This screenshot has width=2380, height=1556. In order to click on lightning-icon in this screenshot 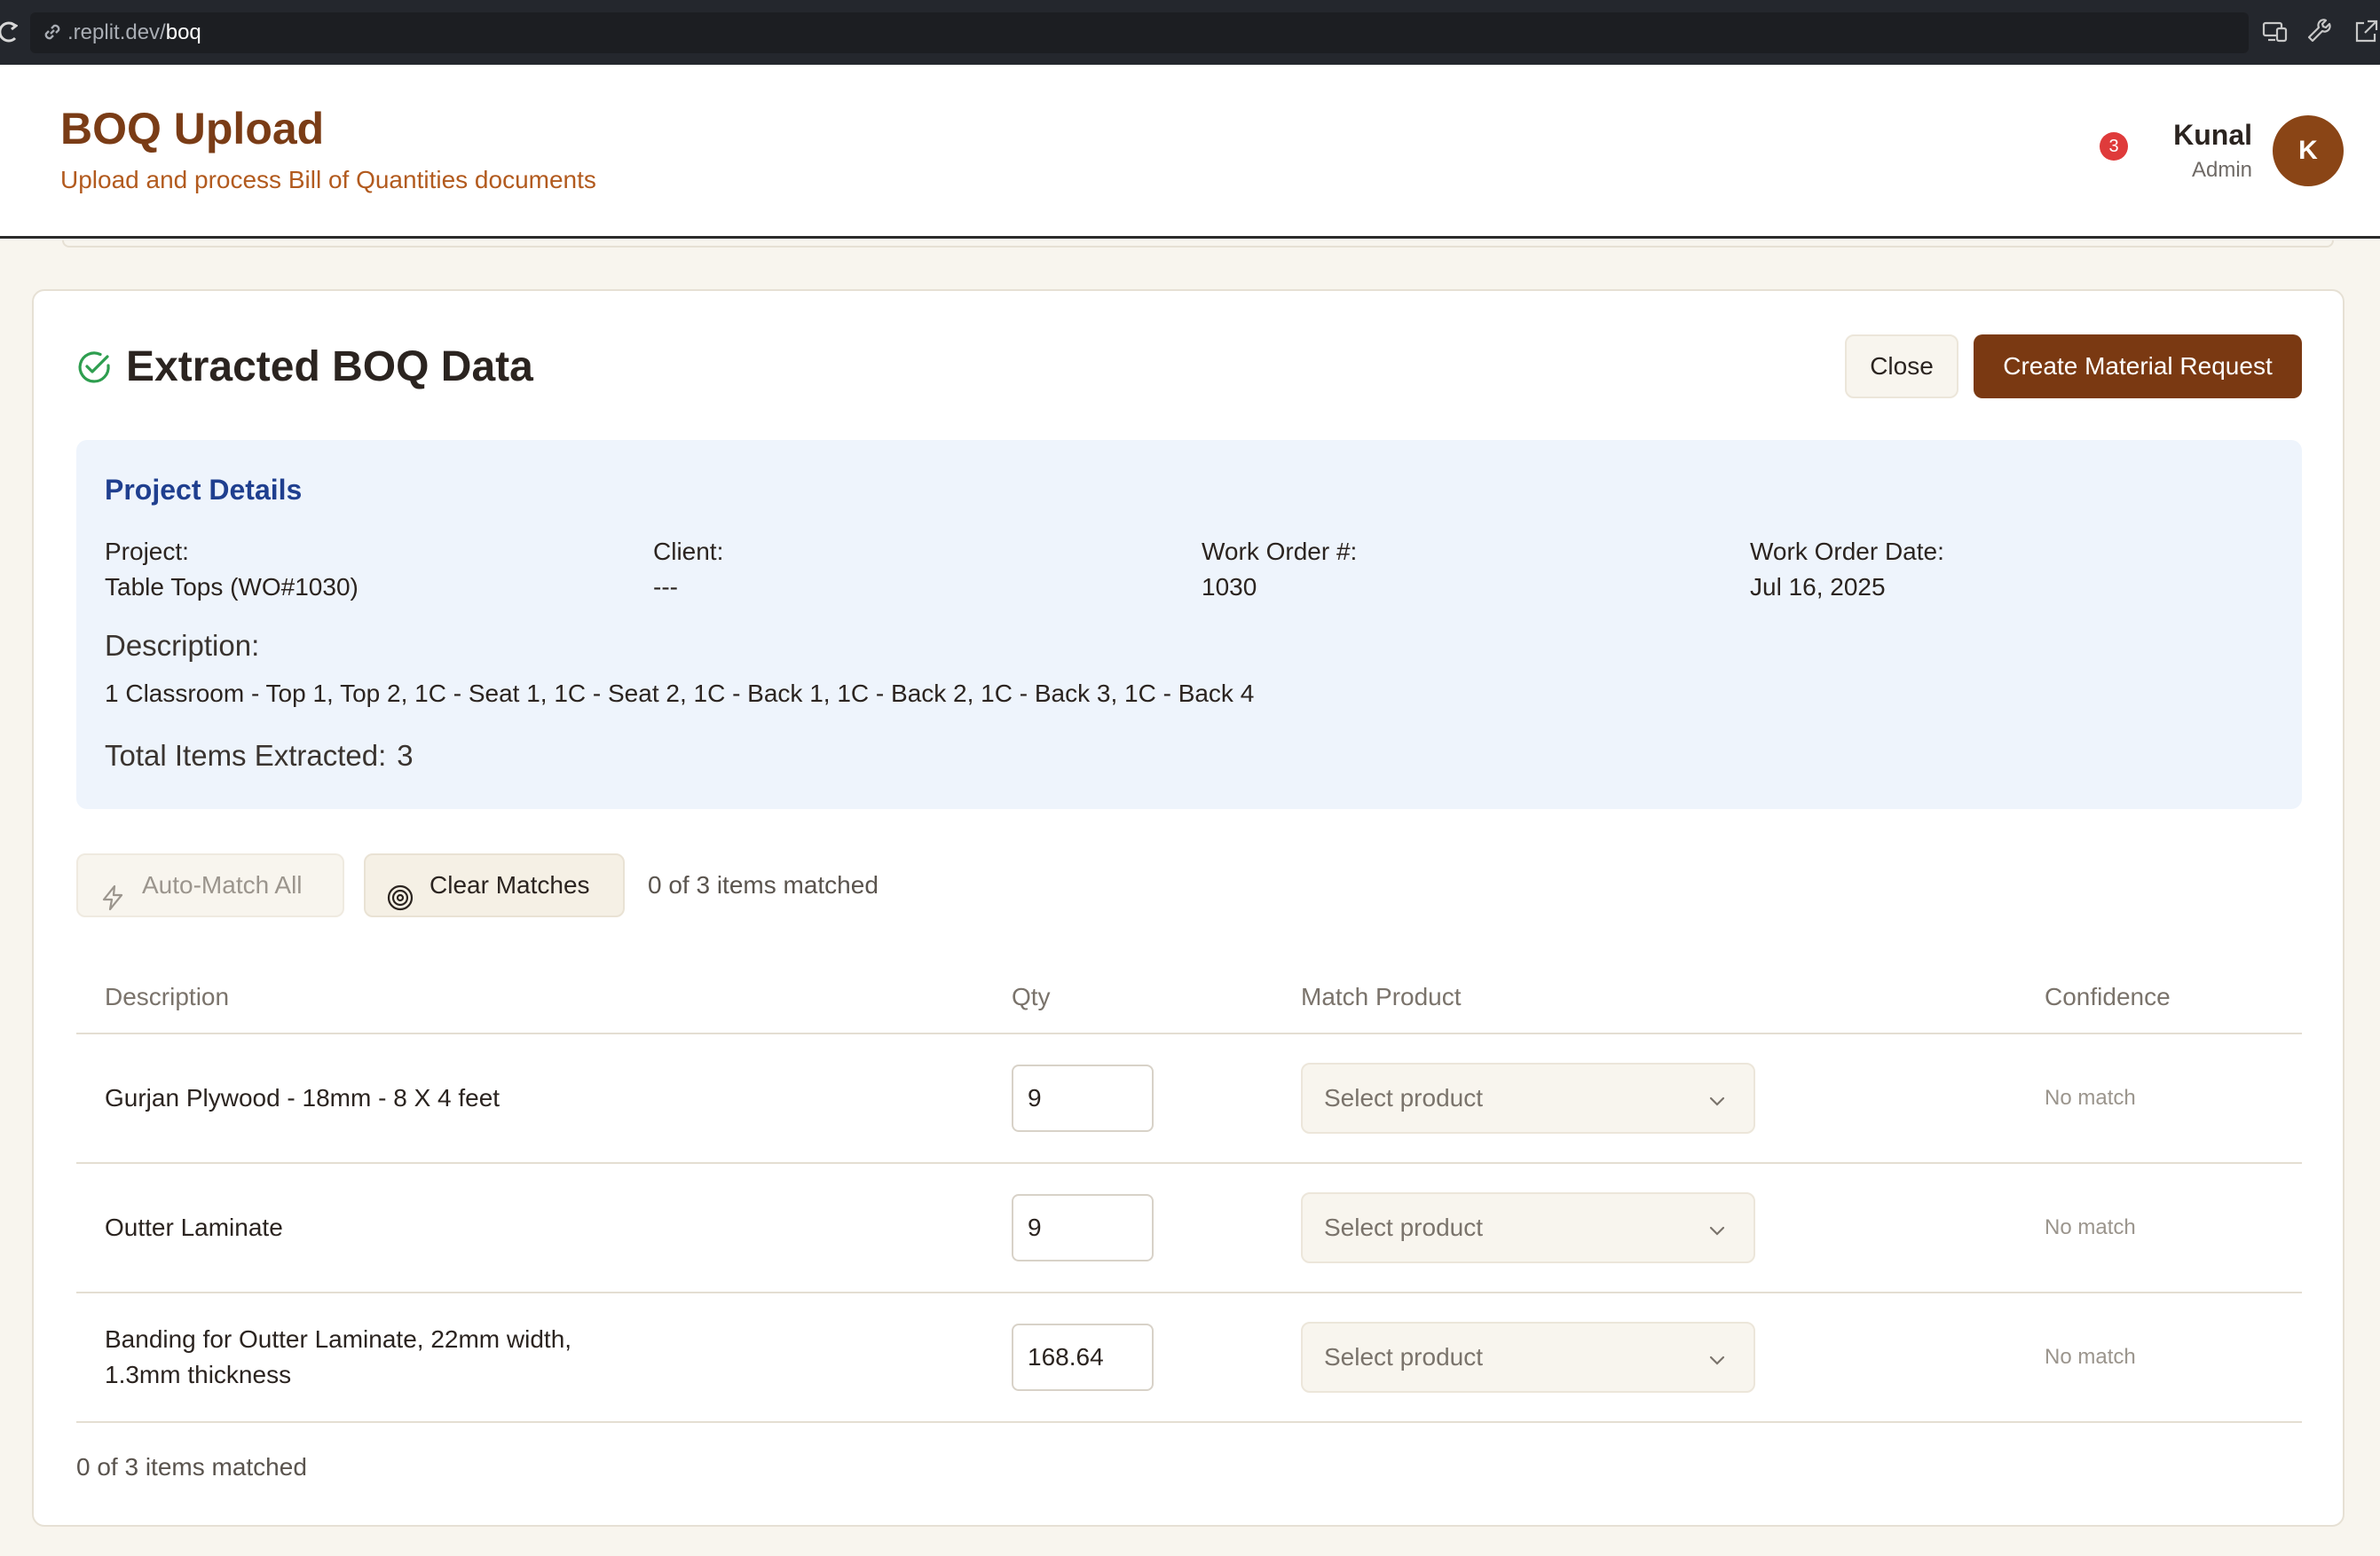, I will do `click(112, 892)`.